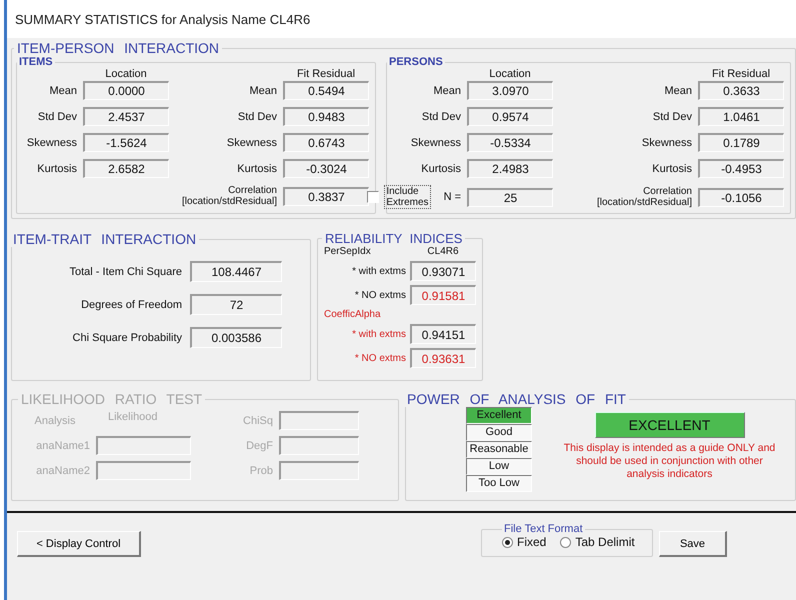 Image resolution: width=796 pixels, height=600 pixels. Describe the element at coordinates (133, 417) in the screenshot. I see `column-header: Likelihood` at that location.